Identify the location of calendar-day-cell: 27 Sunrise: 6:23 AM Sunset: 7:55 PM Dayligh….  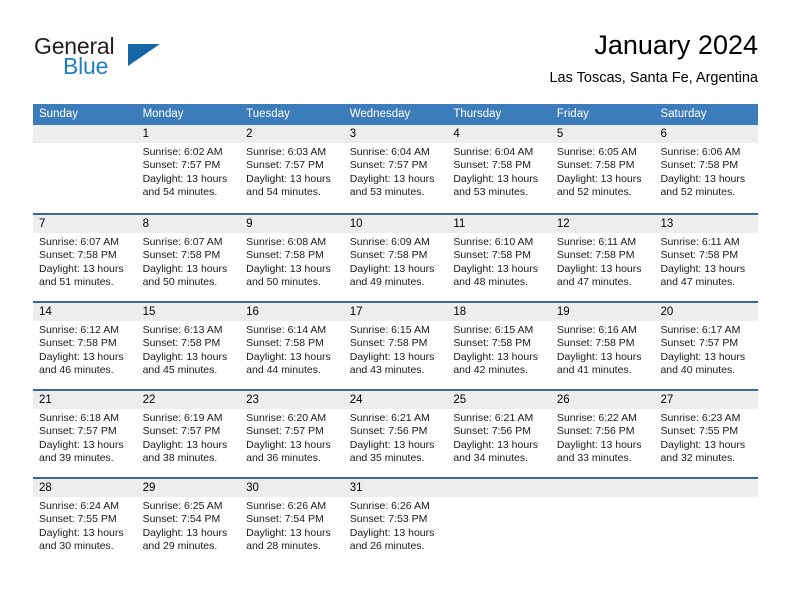
(706, 434).